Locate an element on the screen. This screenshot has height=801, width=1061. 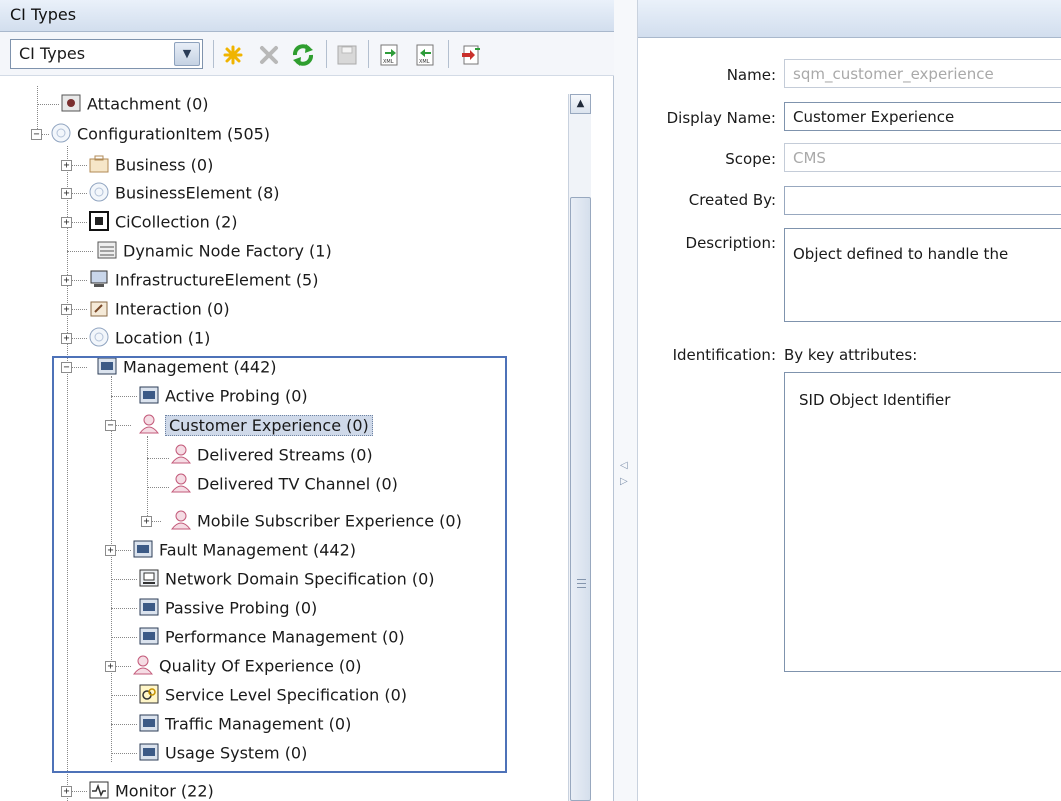
scope-field: CMS is located at coordinates (922, 157).